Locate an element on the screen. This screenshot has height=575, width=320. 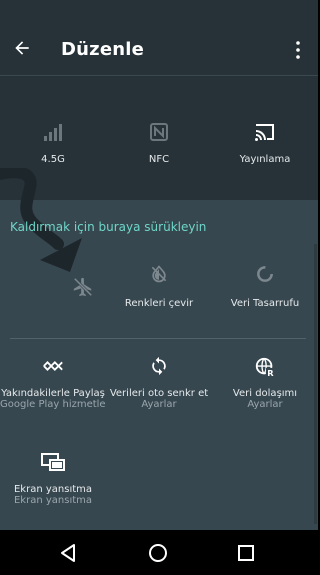
tile-label: Renkleri çevir is located at coordinates (159, 303).